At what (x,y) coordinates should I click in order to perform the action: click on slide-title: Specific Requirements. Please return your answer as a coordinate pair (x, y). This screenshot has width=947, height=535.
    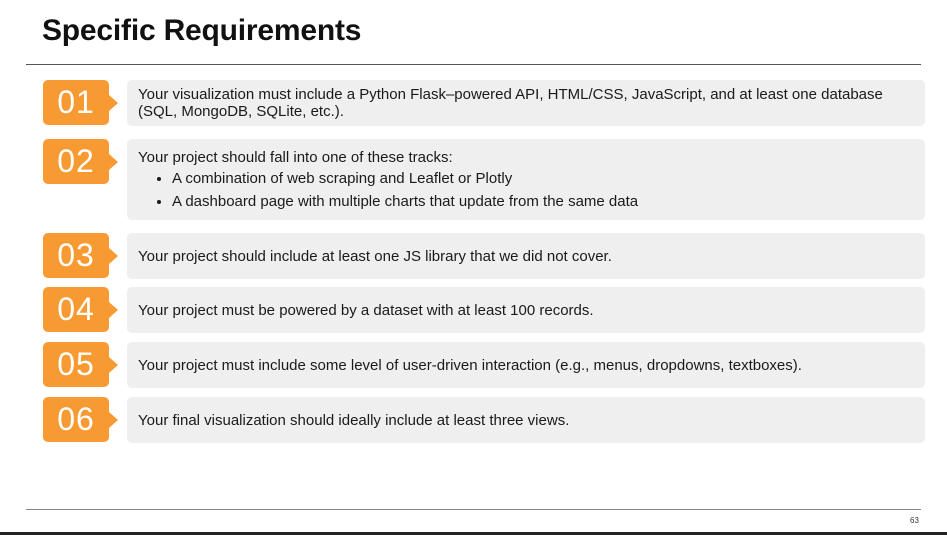
    Looking at the image, I should click on (202, 30).